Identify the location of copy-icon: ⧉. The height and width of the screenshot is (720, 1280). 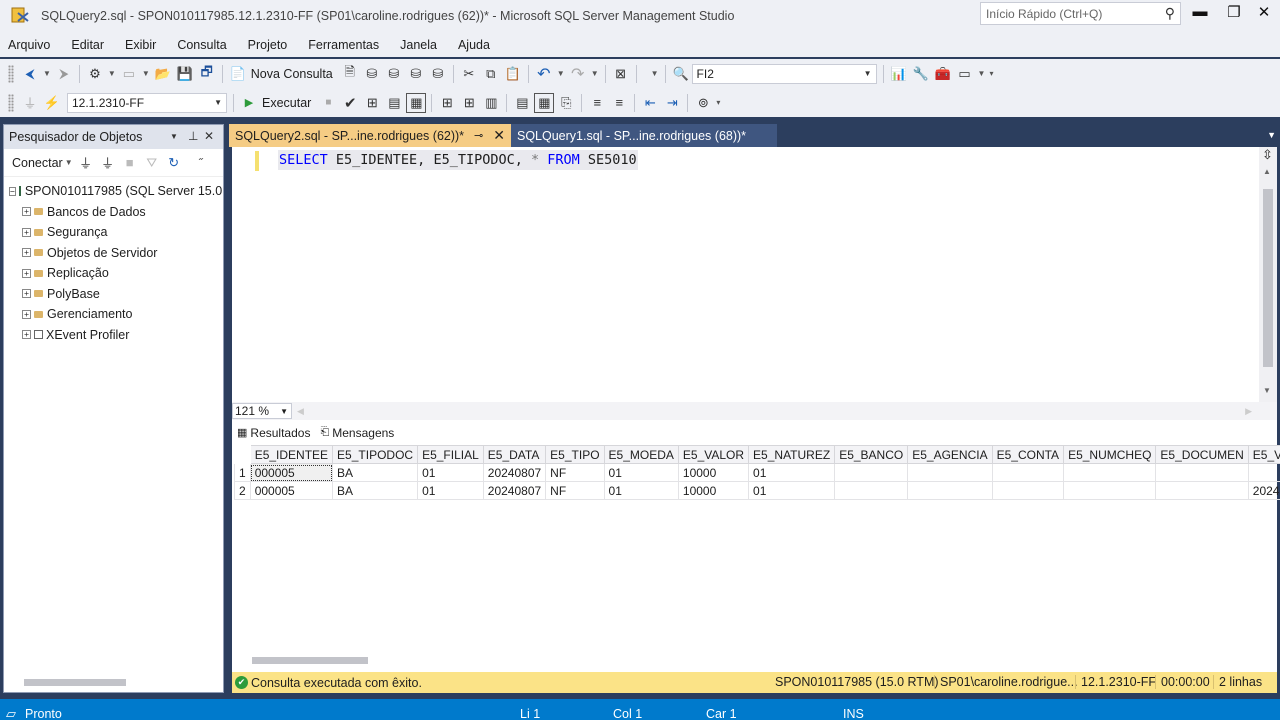
(491, 74).